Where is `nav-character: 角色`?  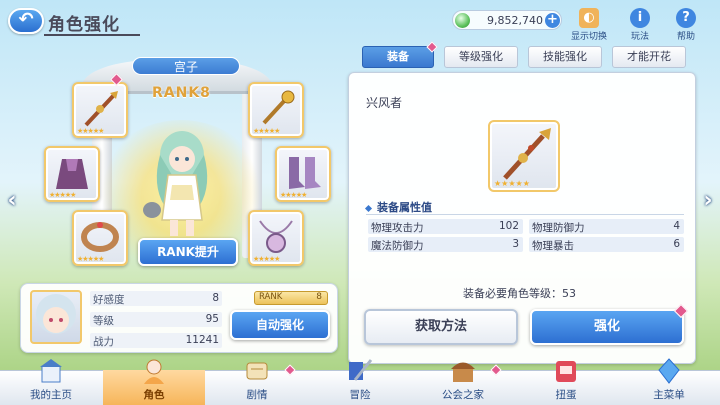
nav-character: 角色 is located at coordinates (154, 382).